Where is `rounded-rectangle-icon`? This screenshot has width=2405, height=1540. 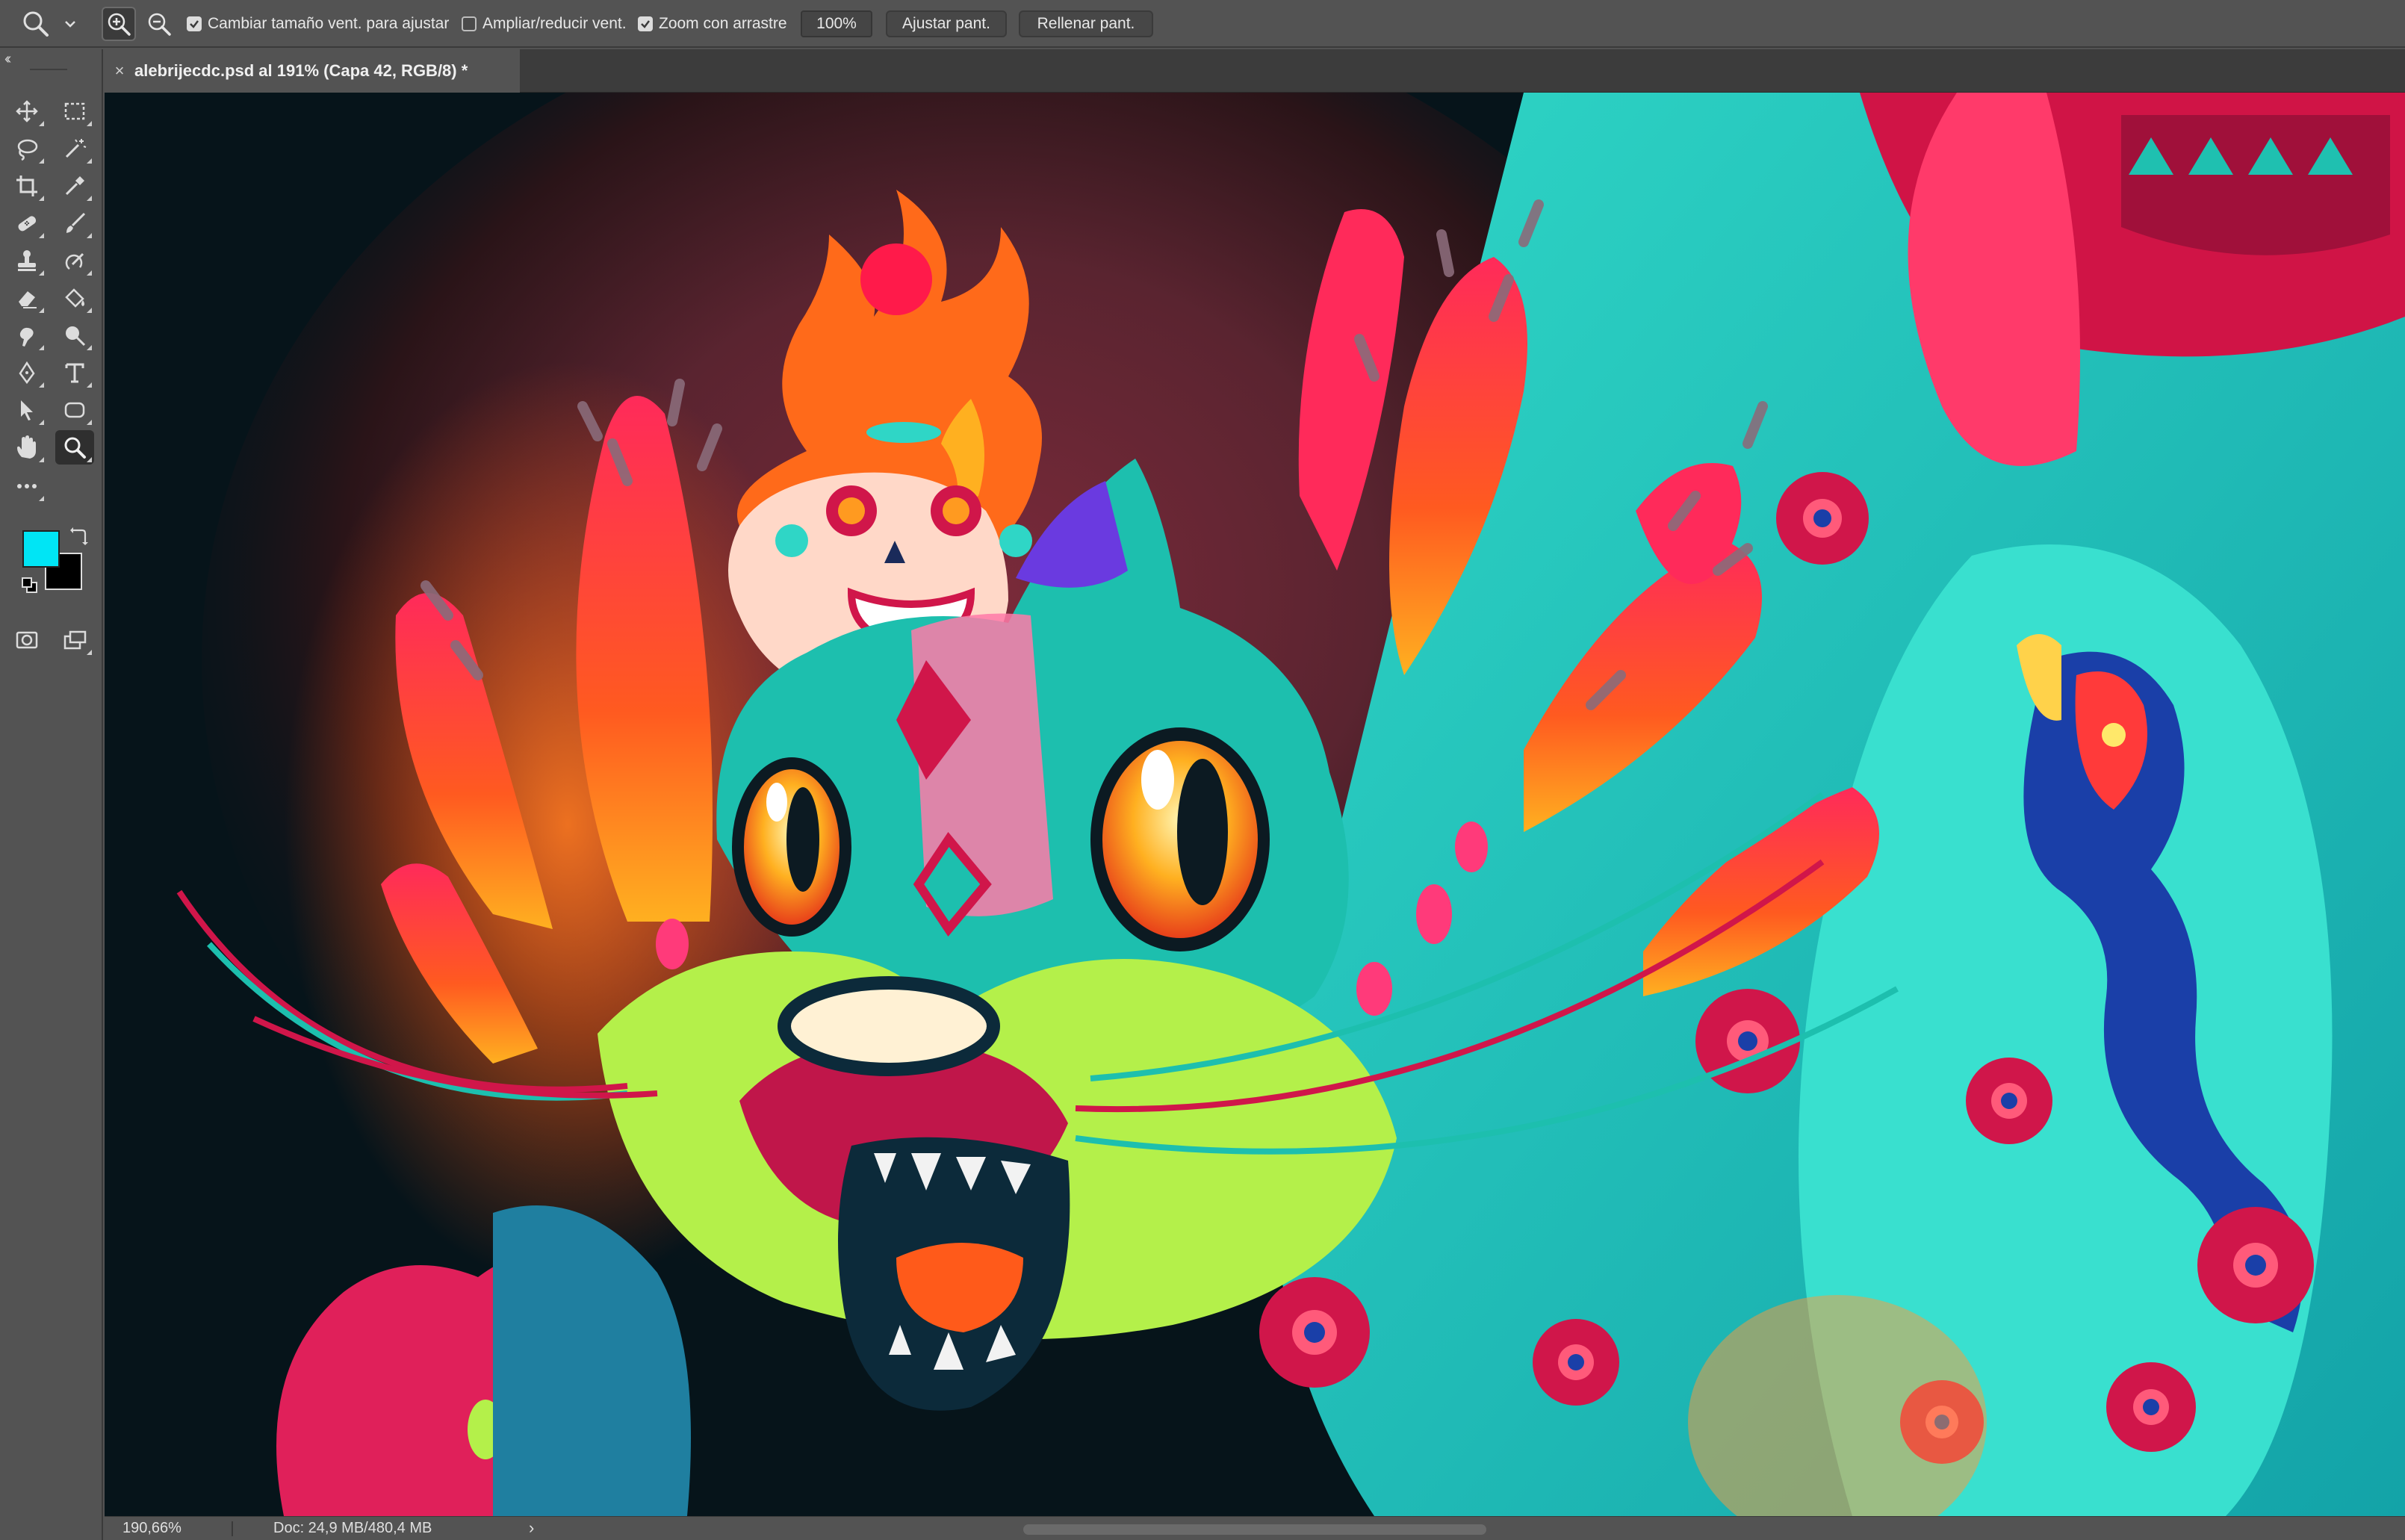 rounded-rectangle-icon is located at coordinates (75, 410).